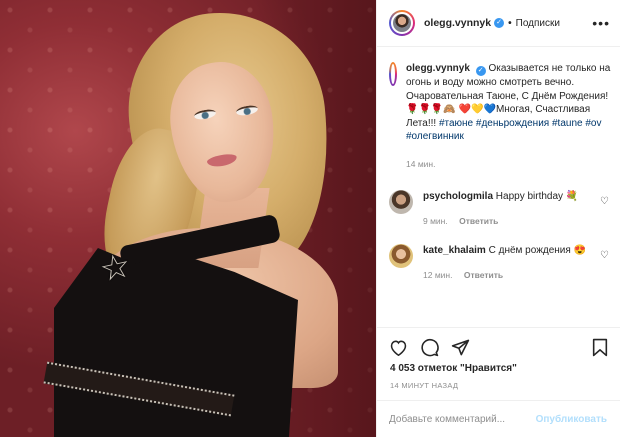  I want to click on caption-username: olegg.vynnyk, so click(438, 68).